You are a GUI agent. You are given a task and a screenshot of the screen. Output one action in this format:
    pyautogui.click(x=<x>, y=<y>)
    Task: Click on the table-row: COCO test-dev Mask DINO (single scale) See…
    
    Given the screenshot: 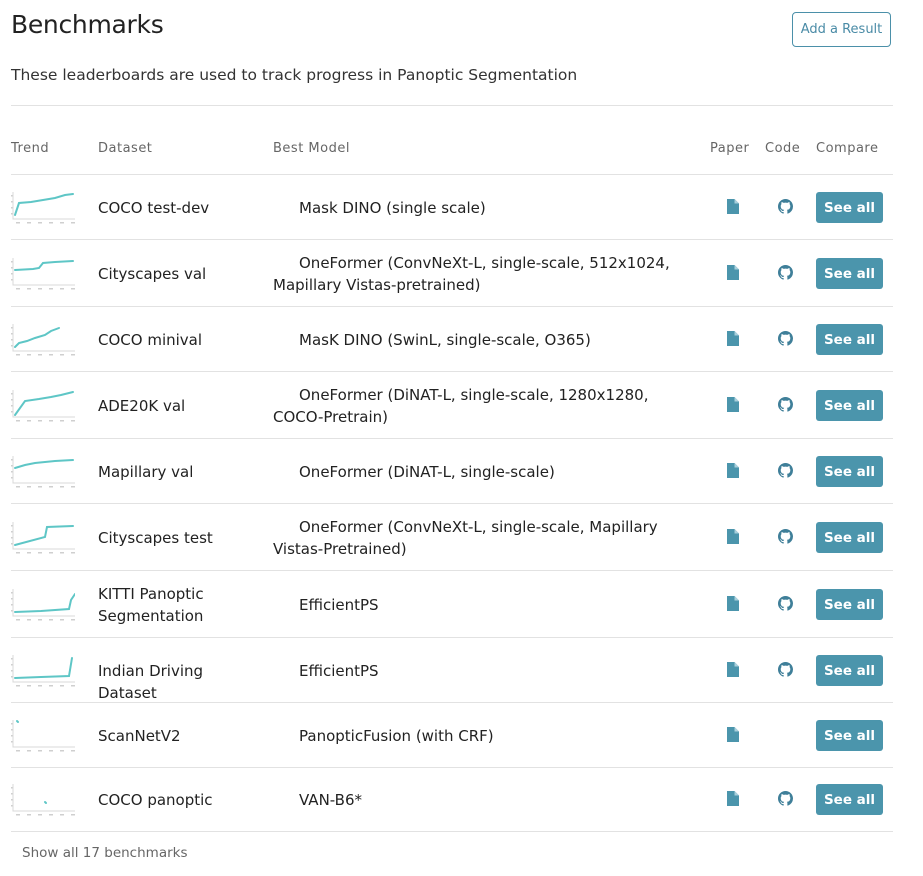 What is the action you would take?
    pyautogui.click(x=452, y=207)
    